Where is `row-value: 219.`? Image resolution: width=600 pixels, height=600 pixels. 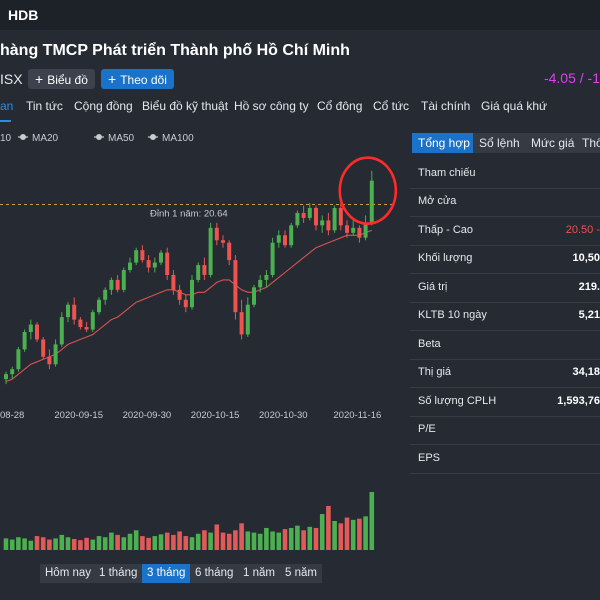 row-value: 219. is located at coordinates (589, 287).